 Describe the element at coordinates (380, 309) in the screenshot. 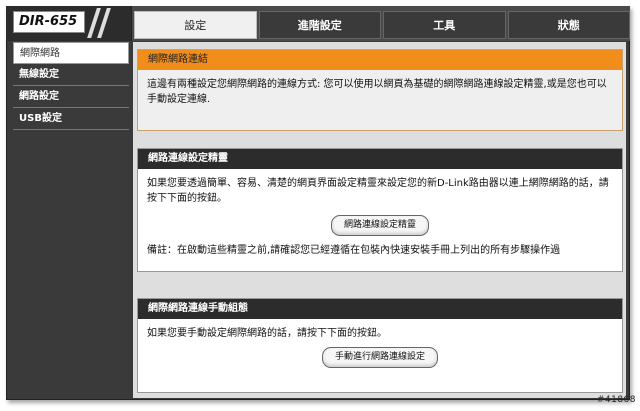

I see `manual-title: 網際網路連線手動組態` at that location.